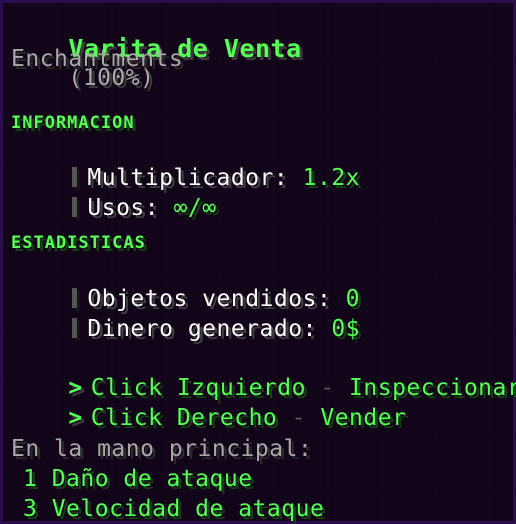 The image size is (516, 524). I want to click on estadisticas-header: ESTADISTICAS, so click(78, 243).